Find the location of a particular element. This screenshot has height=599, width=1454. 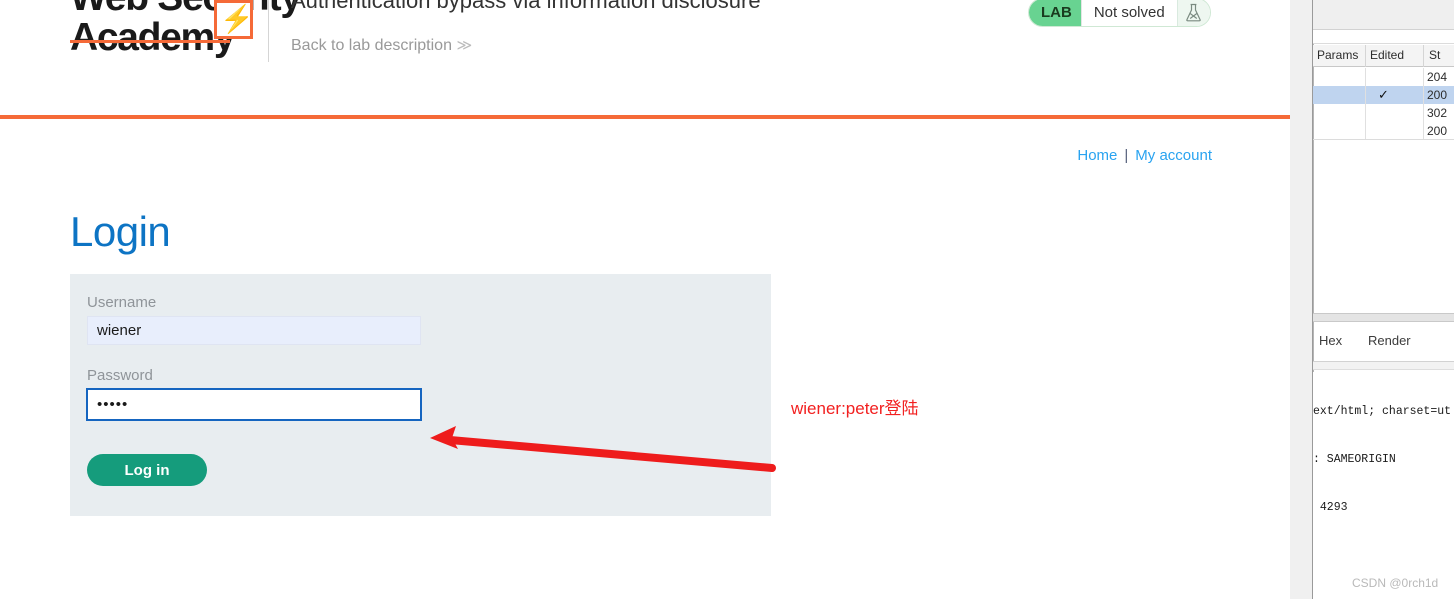

tab-render: Render is located at coordinates (1389, 340).